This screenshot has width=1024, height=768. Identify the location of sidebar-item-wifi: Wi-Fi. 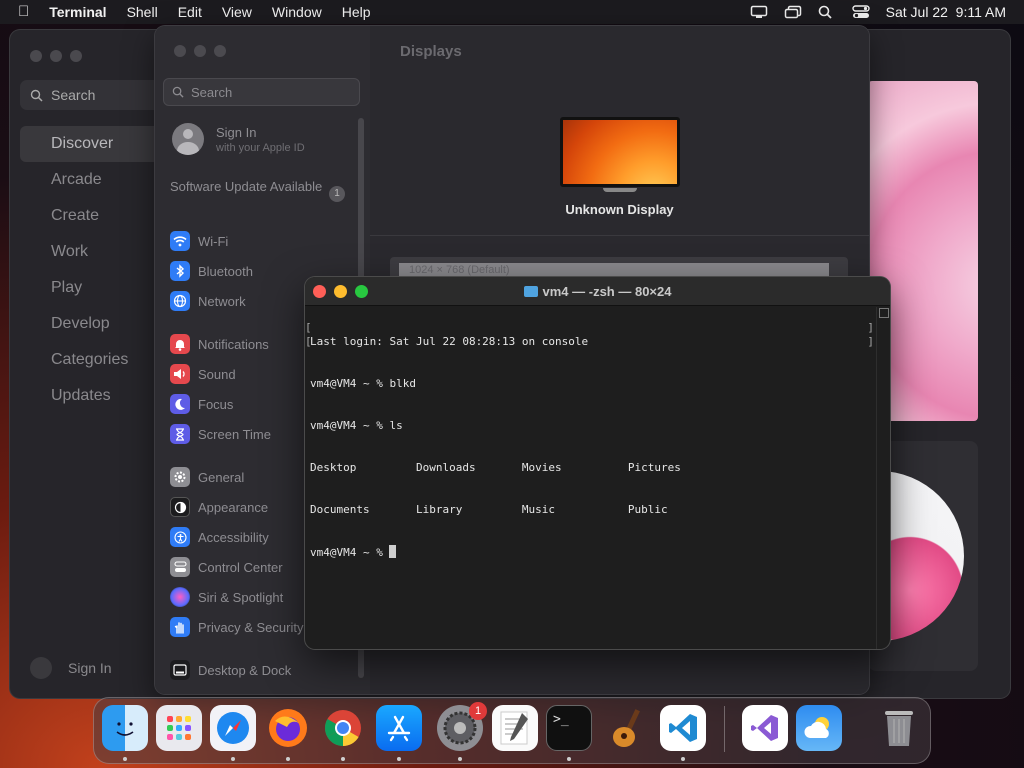
(199, 241).